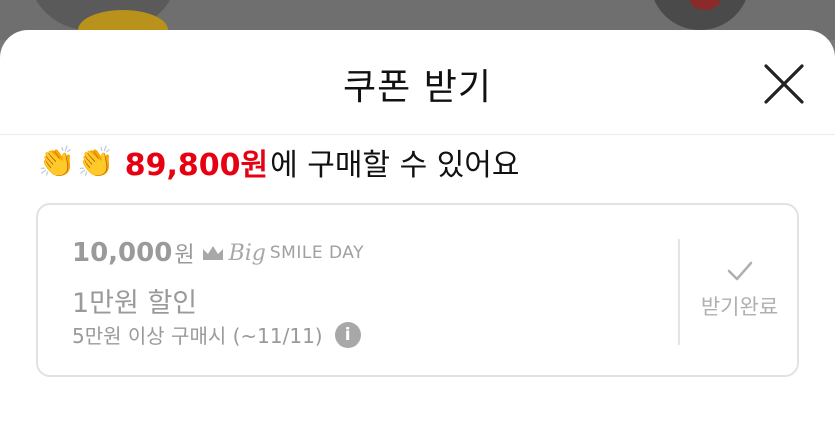 This screenshot has width=835, height=434. Describe the element at coordinates (395, 165) in the screenshot. I see `price-suffix-text: 에 구매할 수 있어요` at that location.